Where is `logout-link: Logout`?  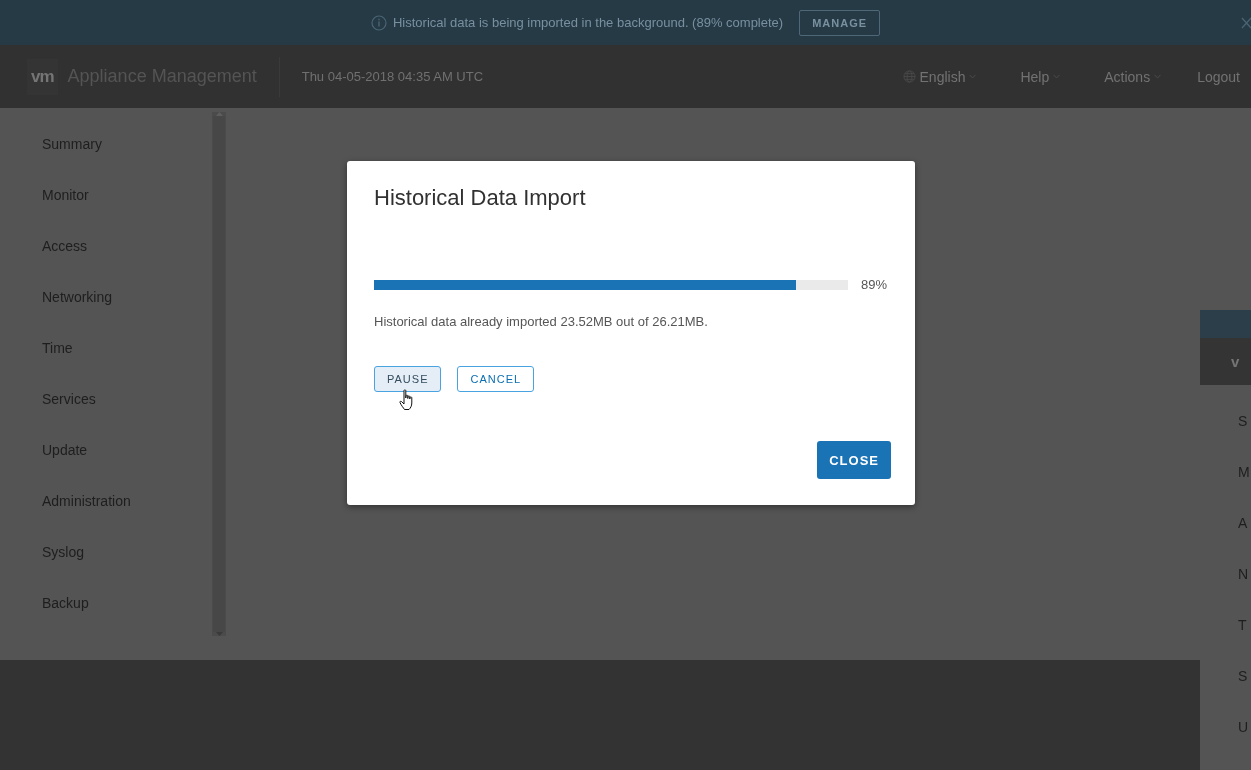 logout-link: Logout is located at coordinates (1218, 76).